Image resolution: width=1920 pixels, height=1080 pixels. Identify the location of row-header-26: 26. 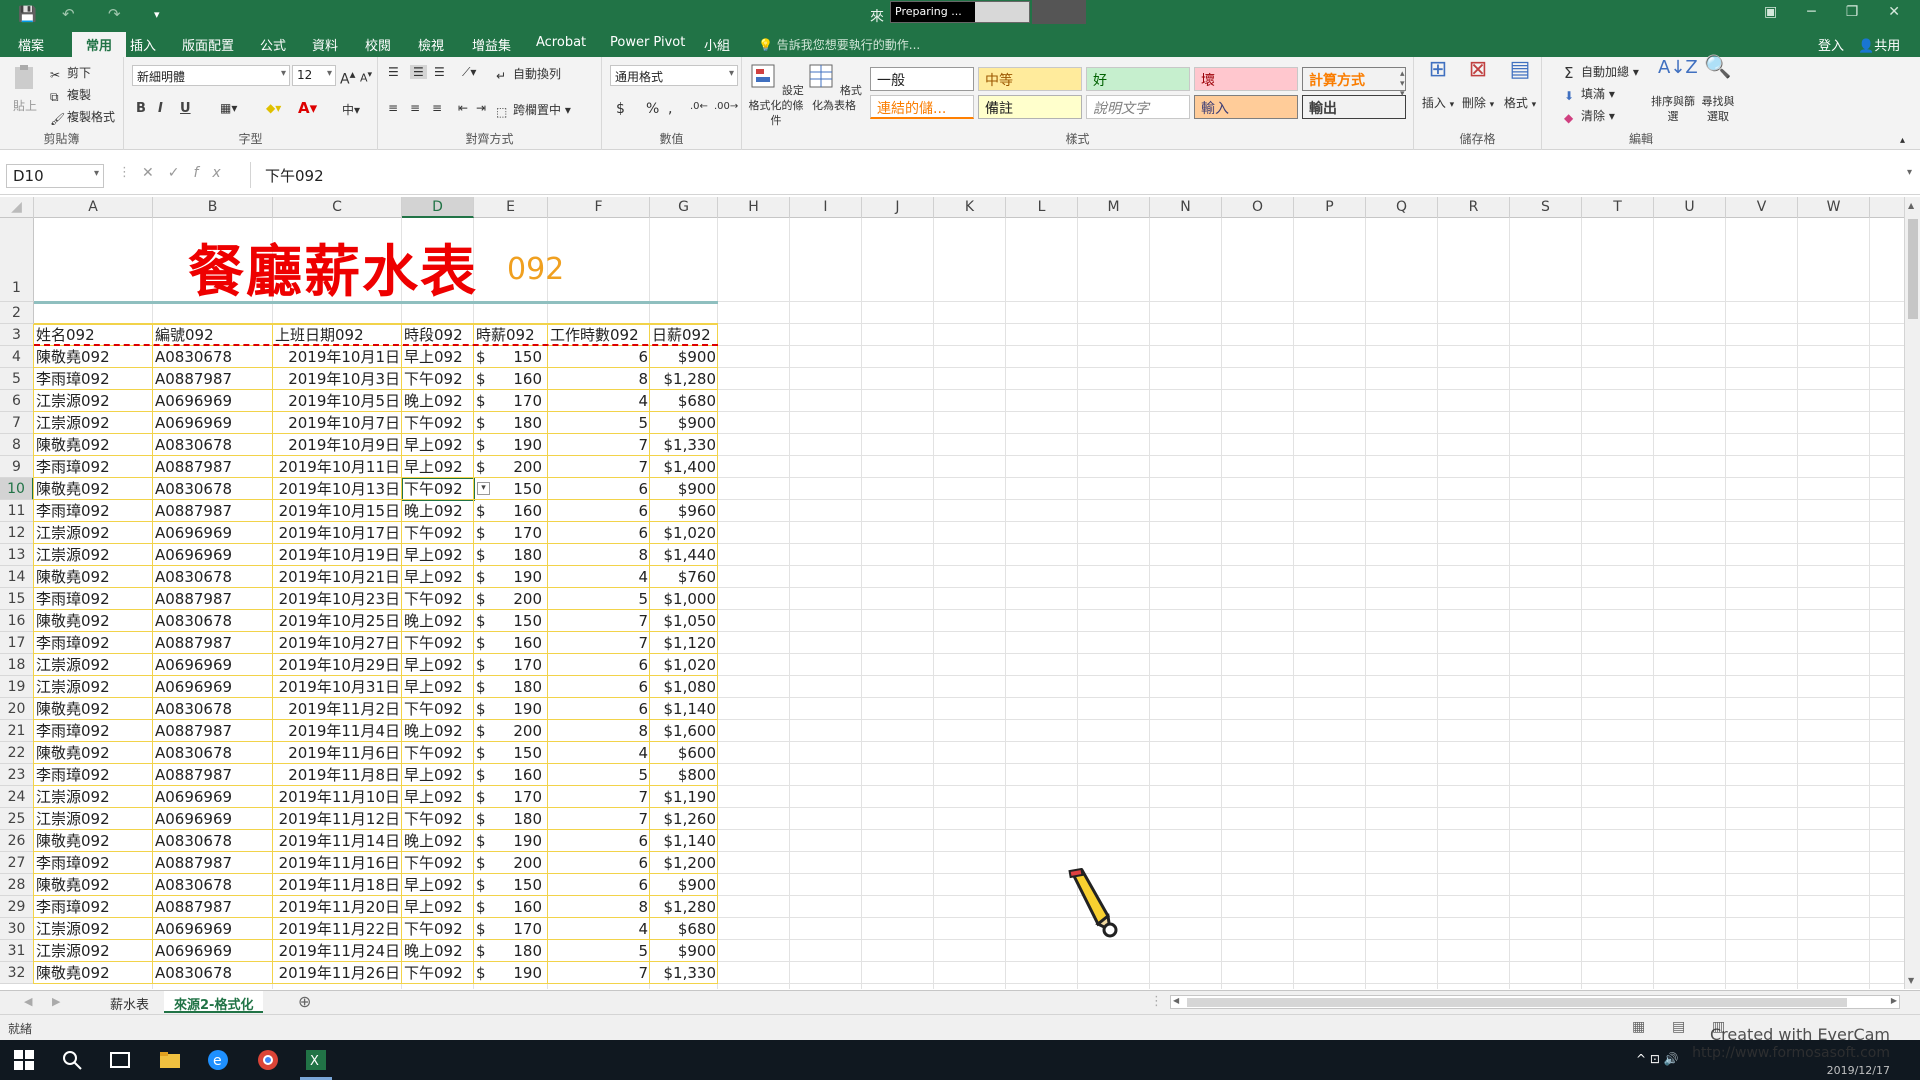
(17, 841).